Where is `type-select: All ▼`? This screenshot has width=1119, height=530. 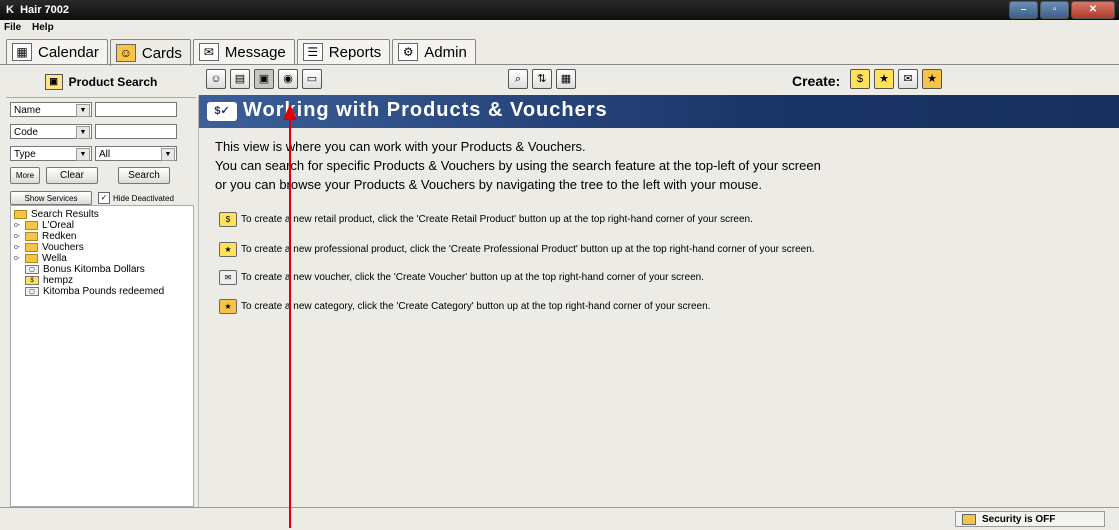
type-select: All ▼ is located at coordinates (136, 153).